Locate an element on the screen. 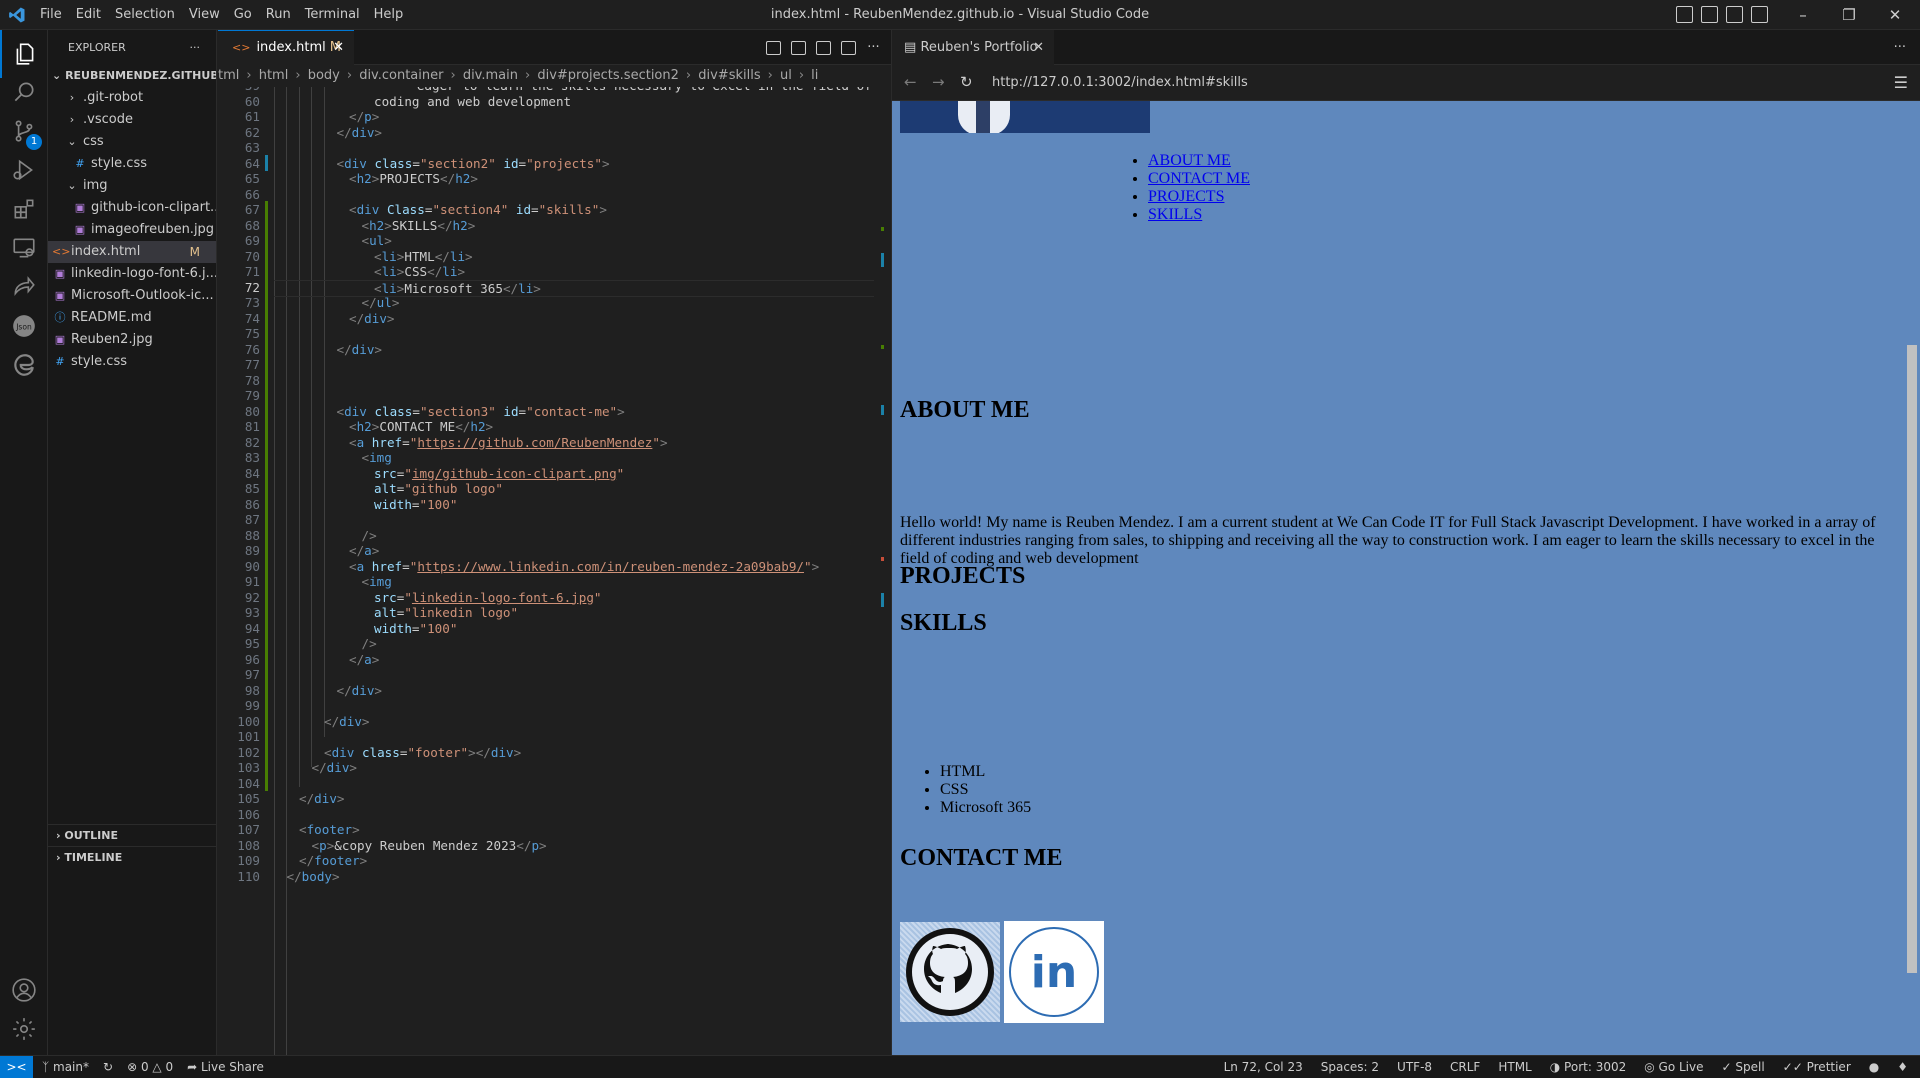 The image size is (1920, 1078). accounts-icon: ● is located at coordinates (1874, 1067).